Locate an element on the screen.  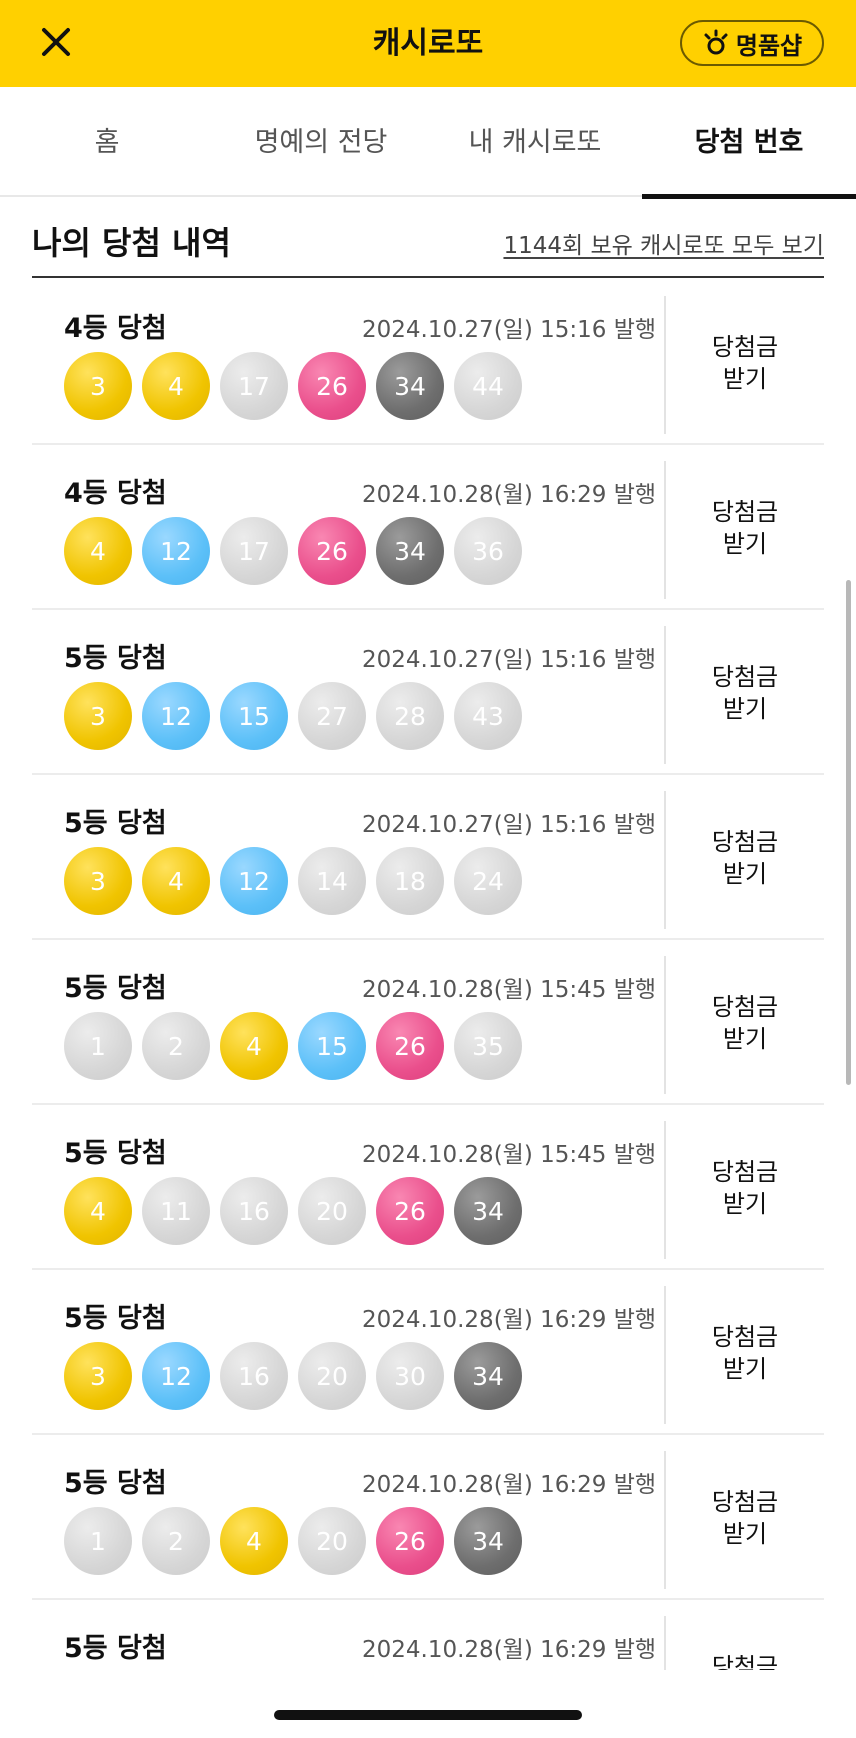
close-icon is located at coordinates (56, 42).